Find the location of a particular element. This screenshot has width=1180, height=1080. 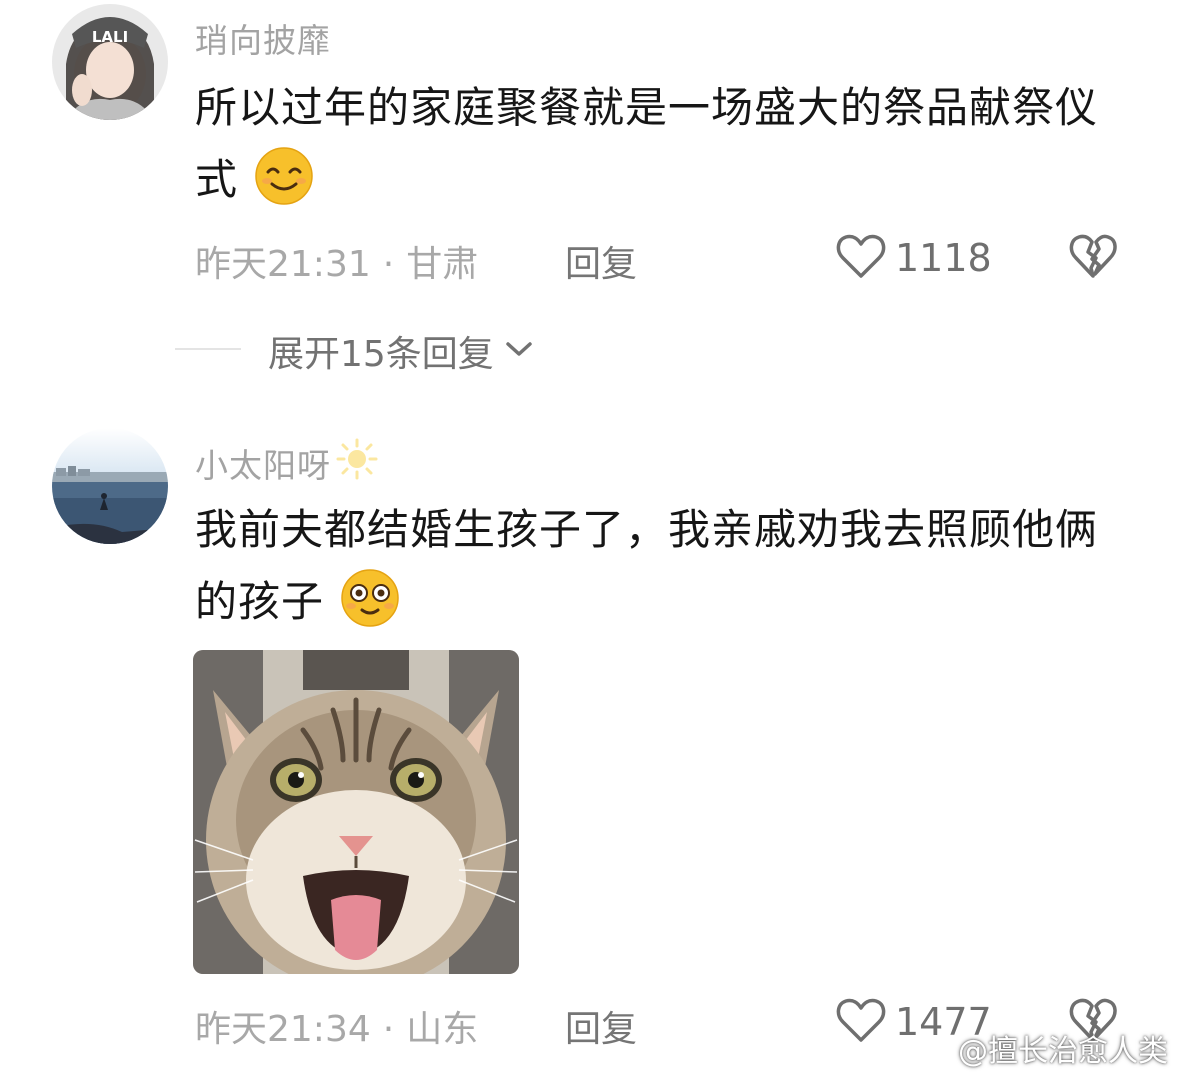

smile-emoji-icon is located at coordinates (284, 176).